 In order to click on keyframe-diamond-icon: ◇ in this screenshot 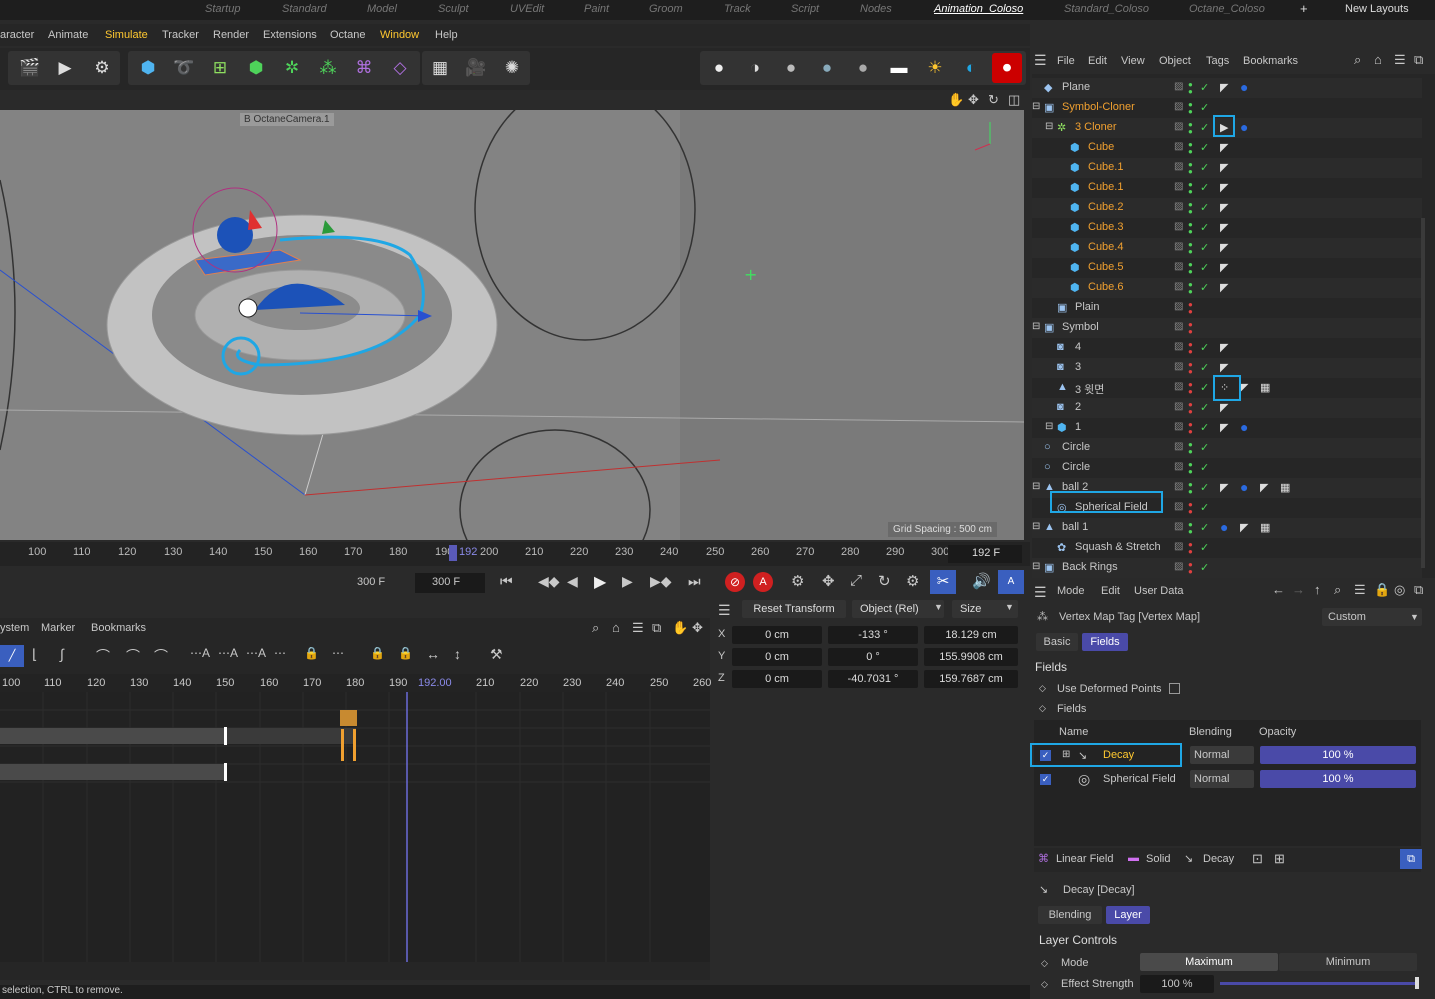, I will do `click(1044, 963)`.